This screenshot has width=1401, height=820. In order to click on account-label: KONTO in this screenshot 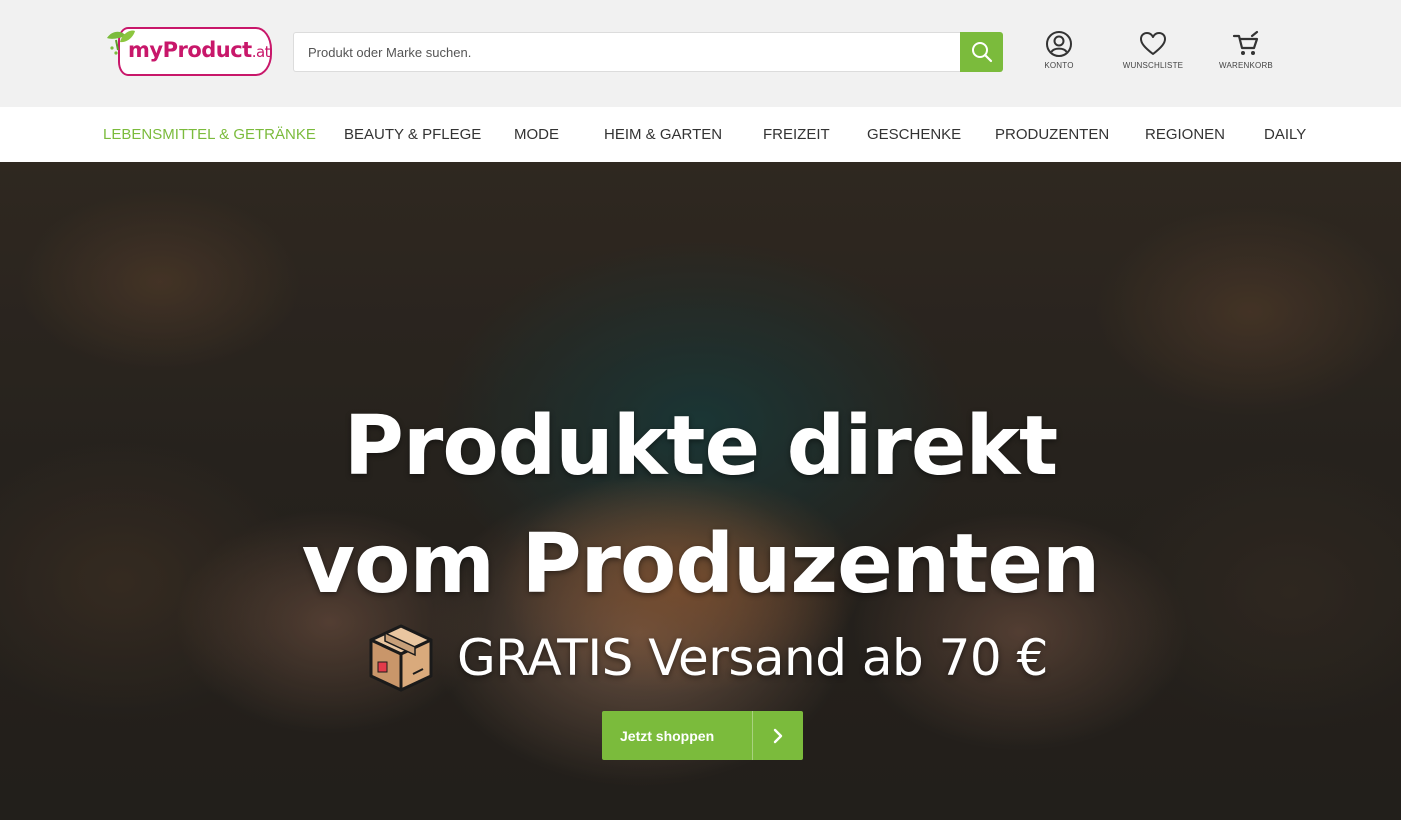, I will do `click(1059, 65)`.